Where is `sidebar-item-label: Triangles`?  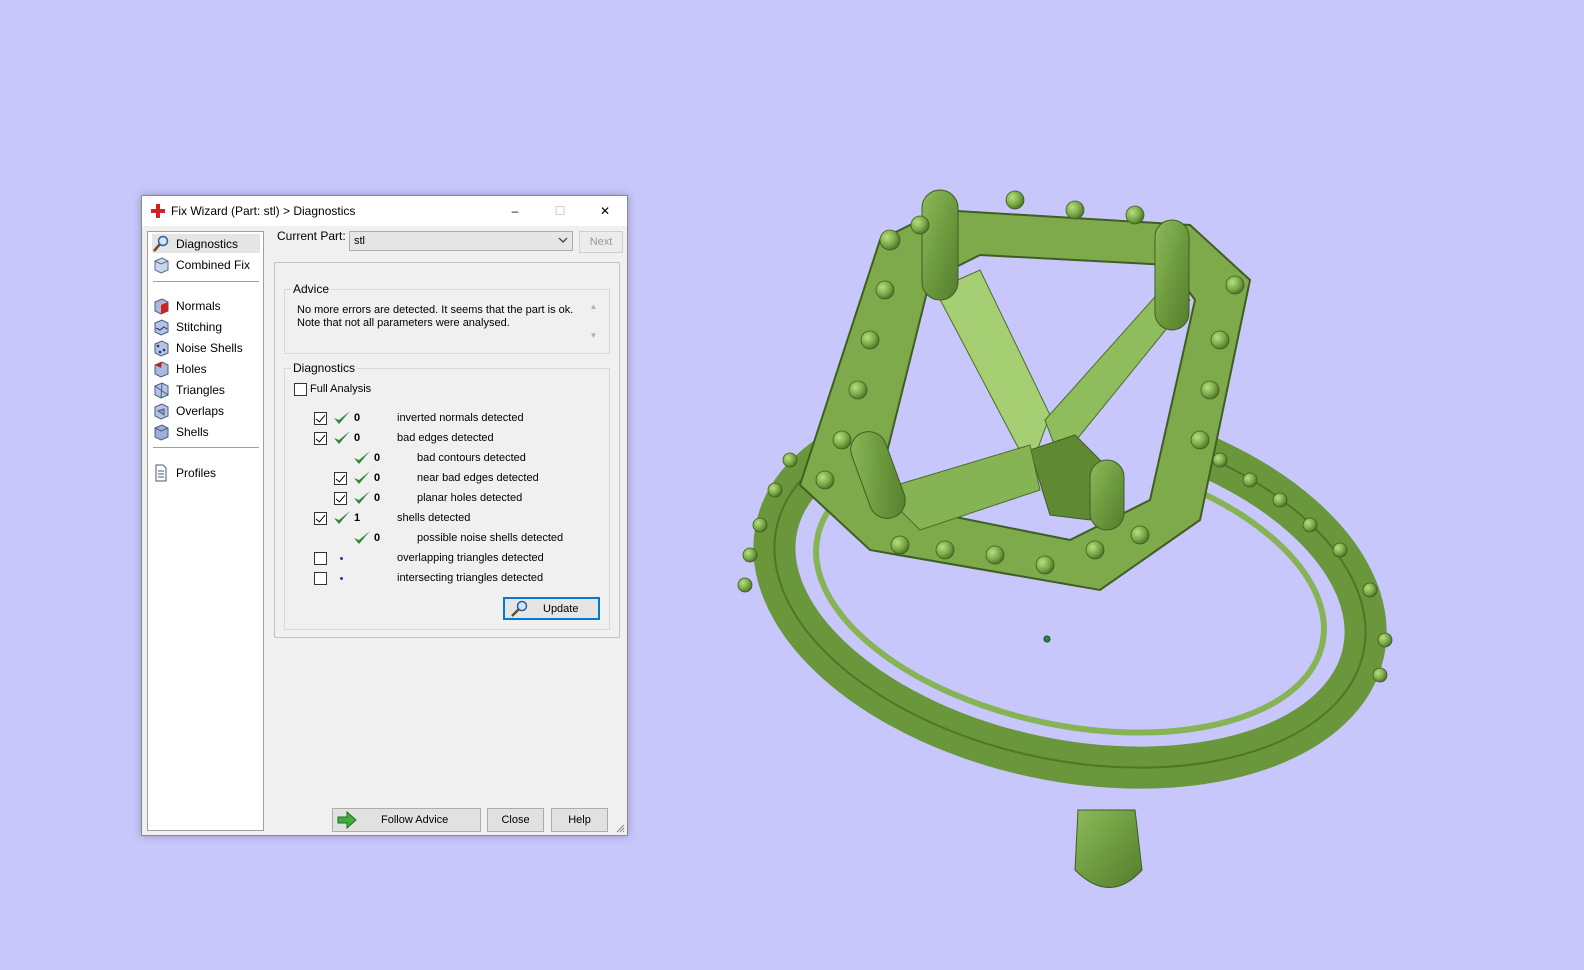 sidebar-item-label: Triangles is located at coordinates (200, 389).